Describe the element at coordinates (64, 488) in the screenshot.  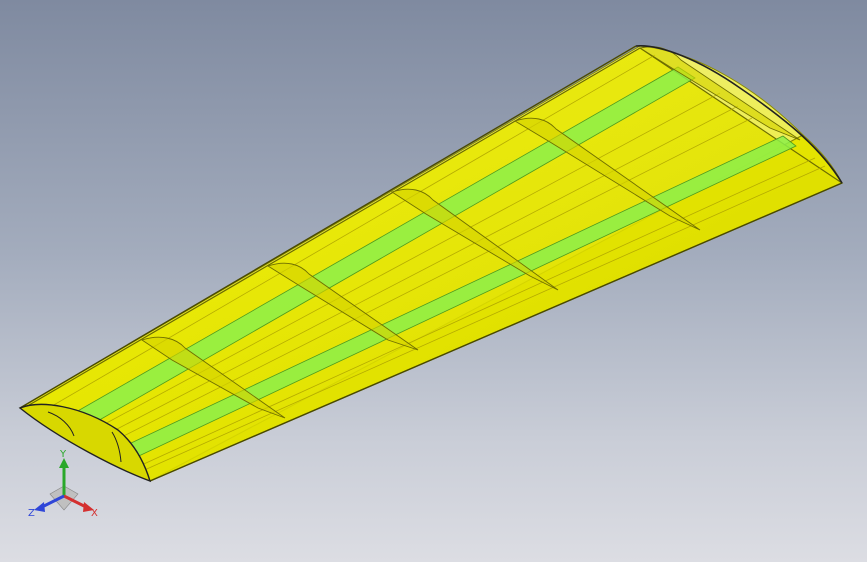
I see `reference-triad: Y X Z` at that location.